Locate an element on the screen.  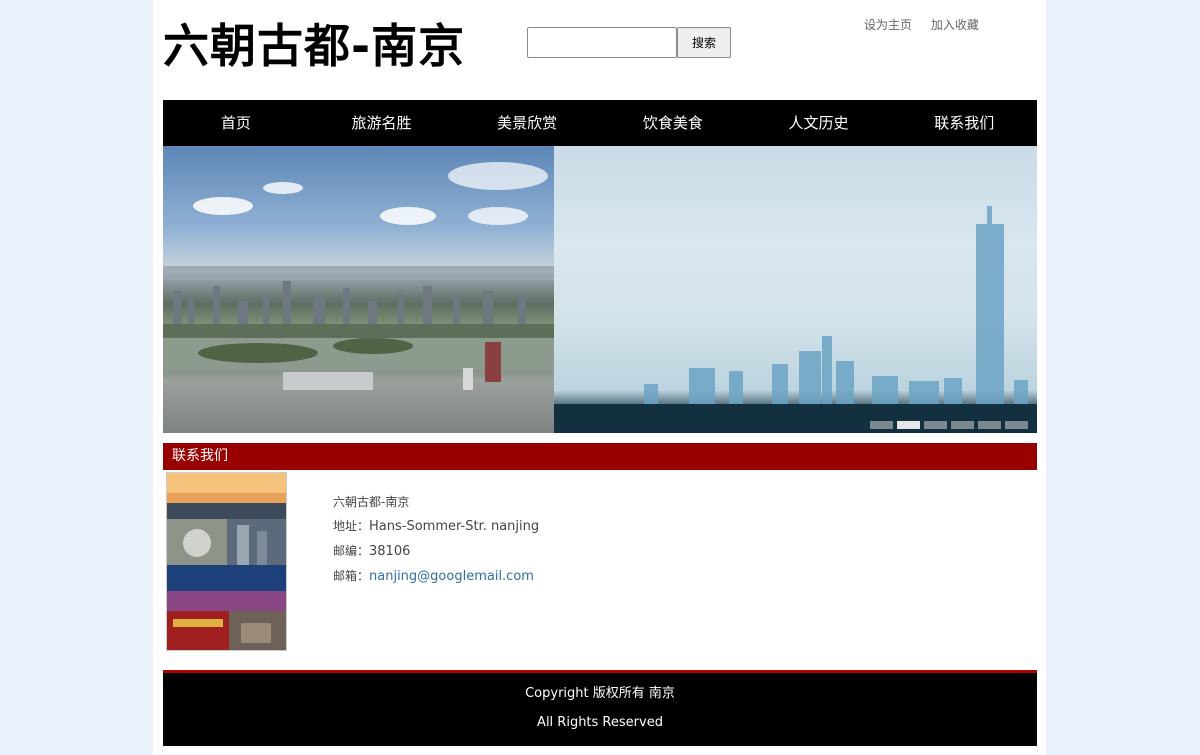
skyline-illustration is located at coordinates (795, 319).